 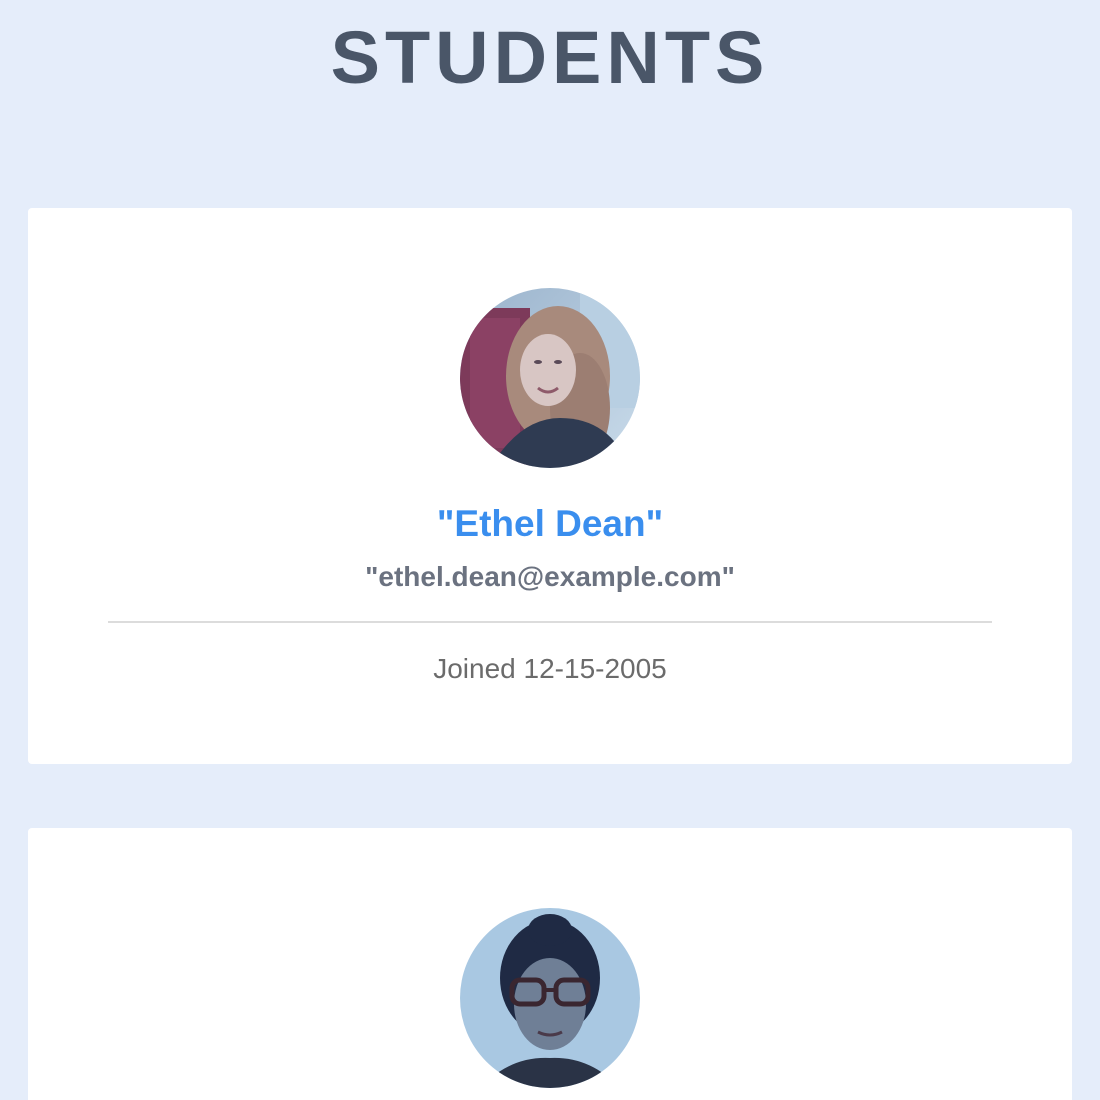 I want to click on joined-date: 12-15-2005, so click(x=595, y=668).